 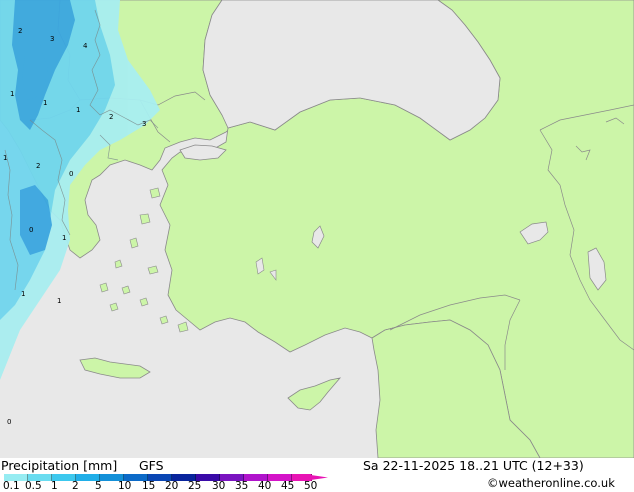 I want to click on legend-label: 35, so click(x=242, y=486).